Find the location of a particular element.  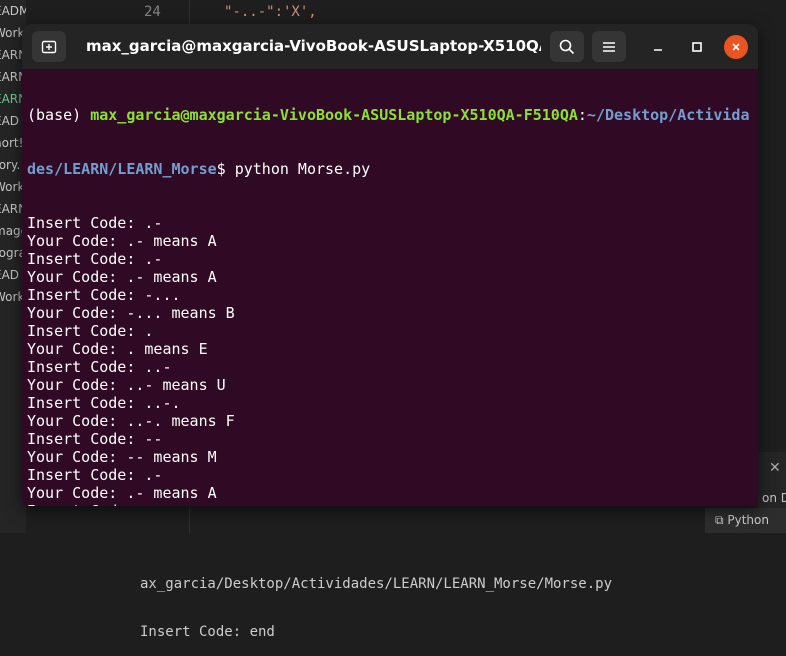

output-line: Insert Code: ..- is located at coordinates (99, 367).